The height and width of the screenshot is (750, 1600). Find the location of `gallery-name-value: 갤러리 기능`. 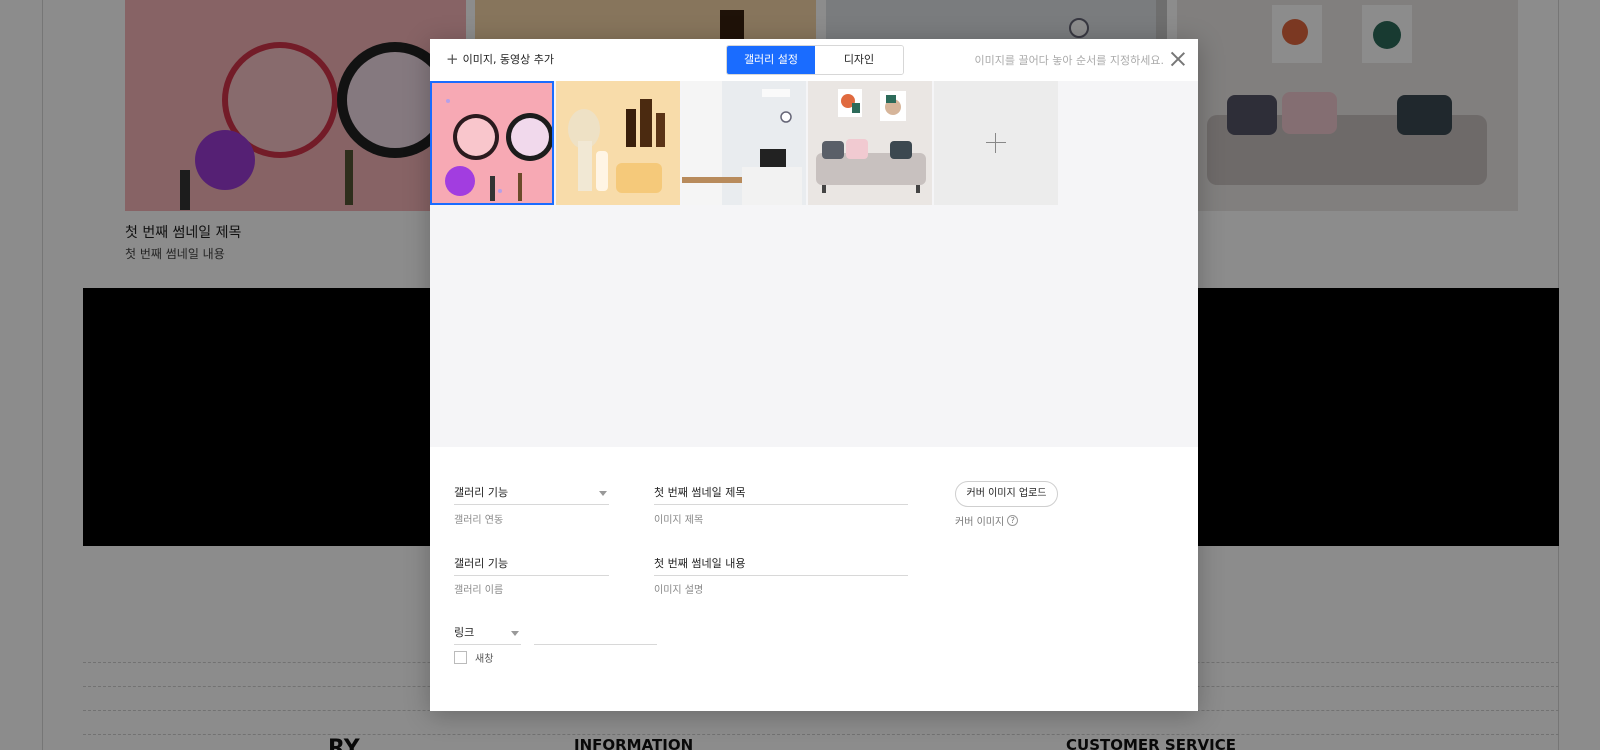

gallery-name-value: 갤러리 기능 is located at coordinates (481, 563).